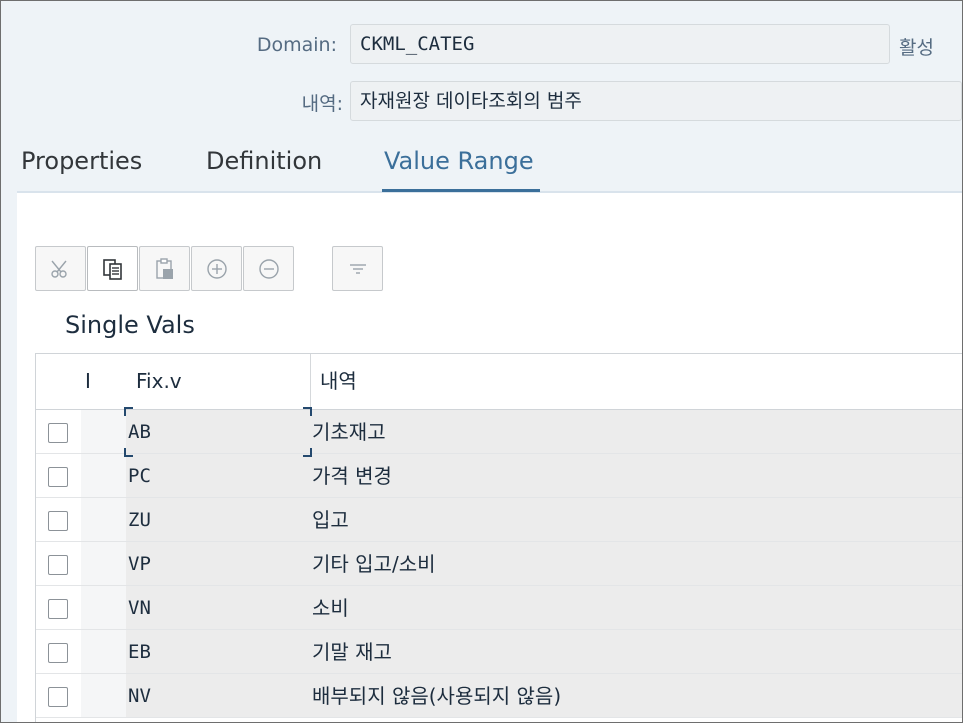 The image size is (963, 723). Describe the element at coordinates (499, 717) in the screenshot. I see `row-divider` at that location.